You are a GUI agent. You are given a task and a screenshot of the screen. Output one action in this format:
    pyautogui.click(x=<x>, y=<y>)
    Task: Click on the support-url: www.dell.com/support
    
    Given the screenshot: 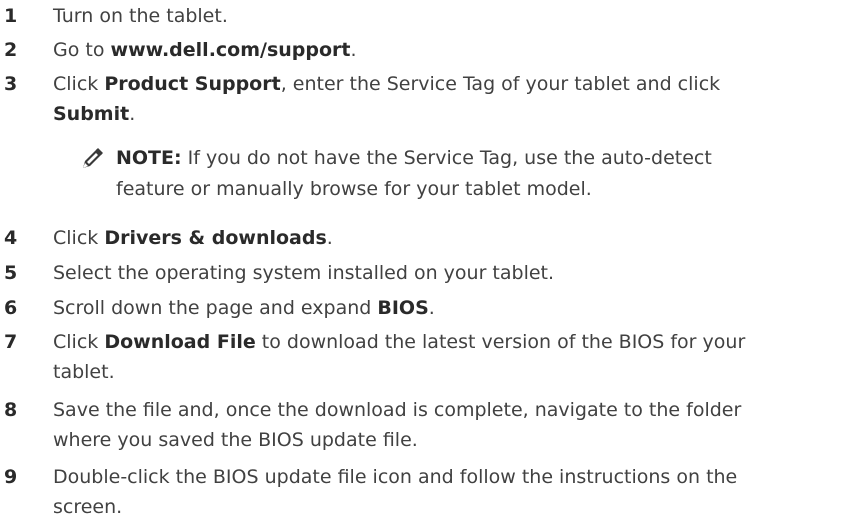 What is the action you would take?
    pyautogui.click(x=230, y=50)
    